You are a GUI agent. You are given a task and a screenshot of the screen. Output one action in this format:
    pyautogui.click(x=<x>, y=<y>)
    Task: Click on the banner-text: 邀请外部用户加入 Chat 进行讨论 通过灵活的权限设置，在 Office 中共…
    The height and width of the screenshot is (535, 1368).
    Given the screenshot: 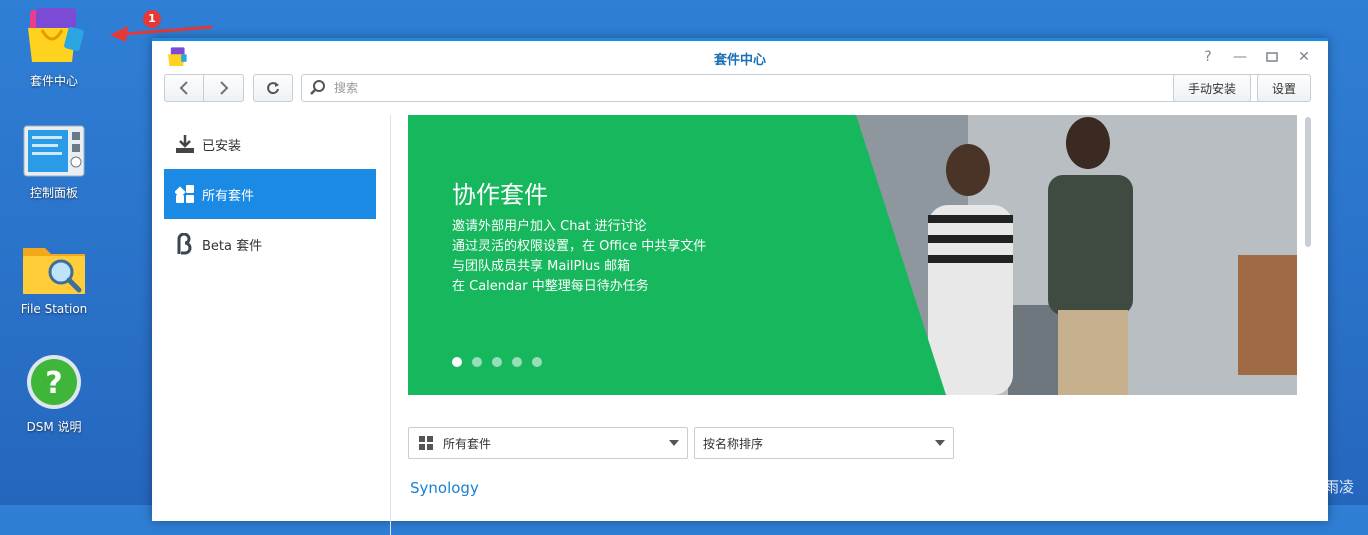 What is the action you would take?
    pyautogui.click(x=579, y=257)
    